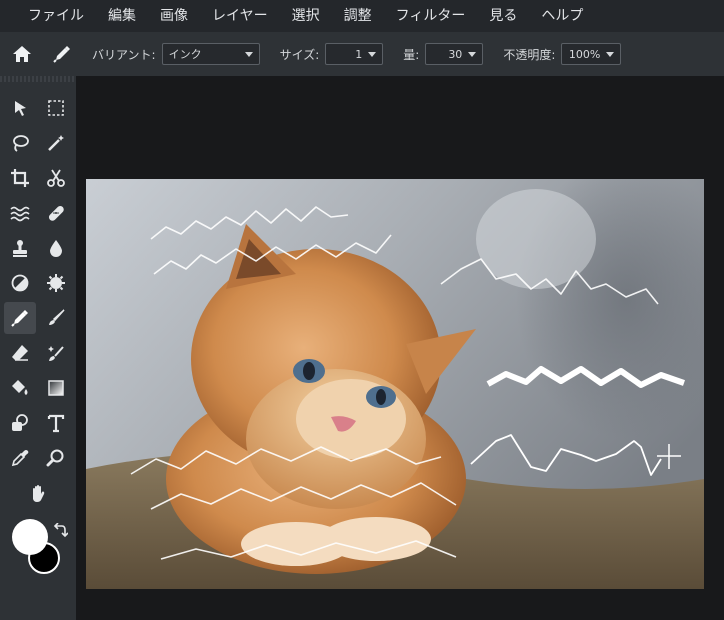  I want to click on tool-panel, so click(38, 348).